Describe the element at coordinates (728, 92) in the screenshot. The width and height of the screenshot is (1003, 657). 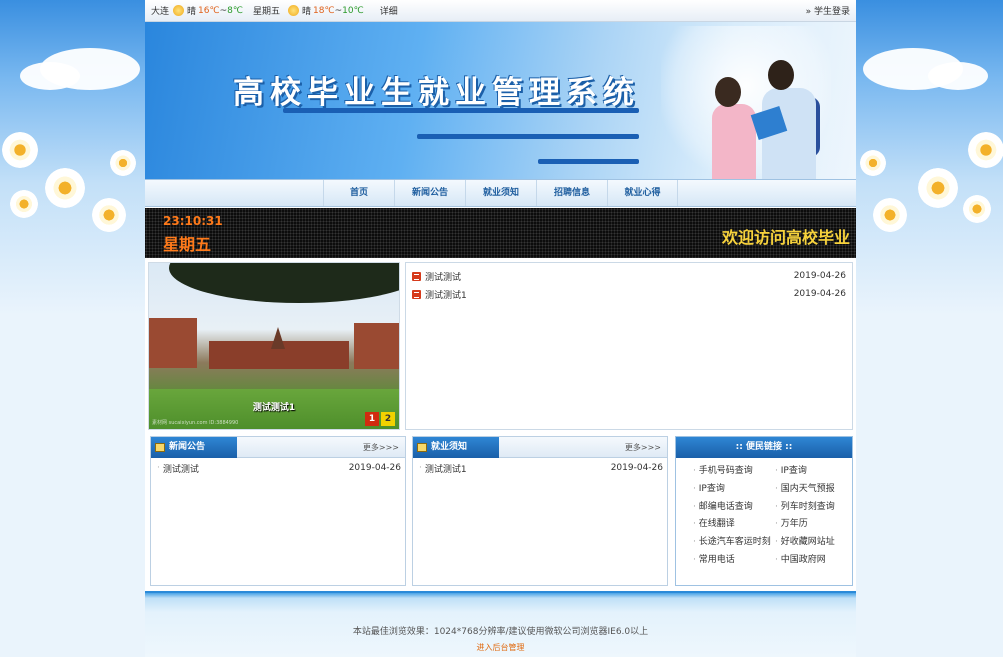
I see `student-girl-head` at that location.